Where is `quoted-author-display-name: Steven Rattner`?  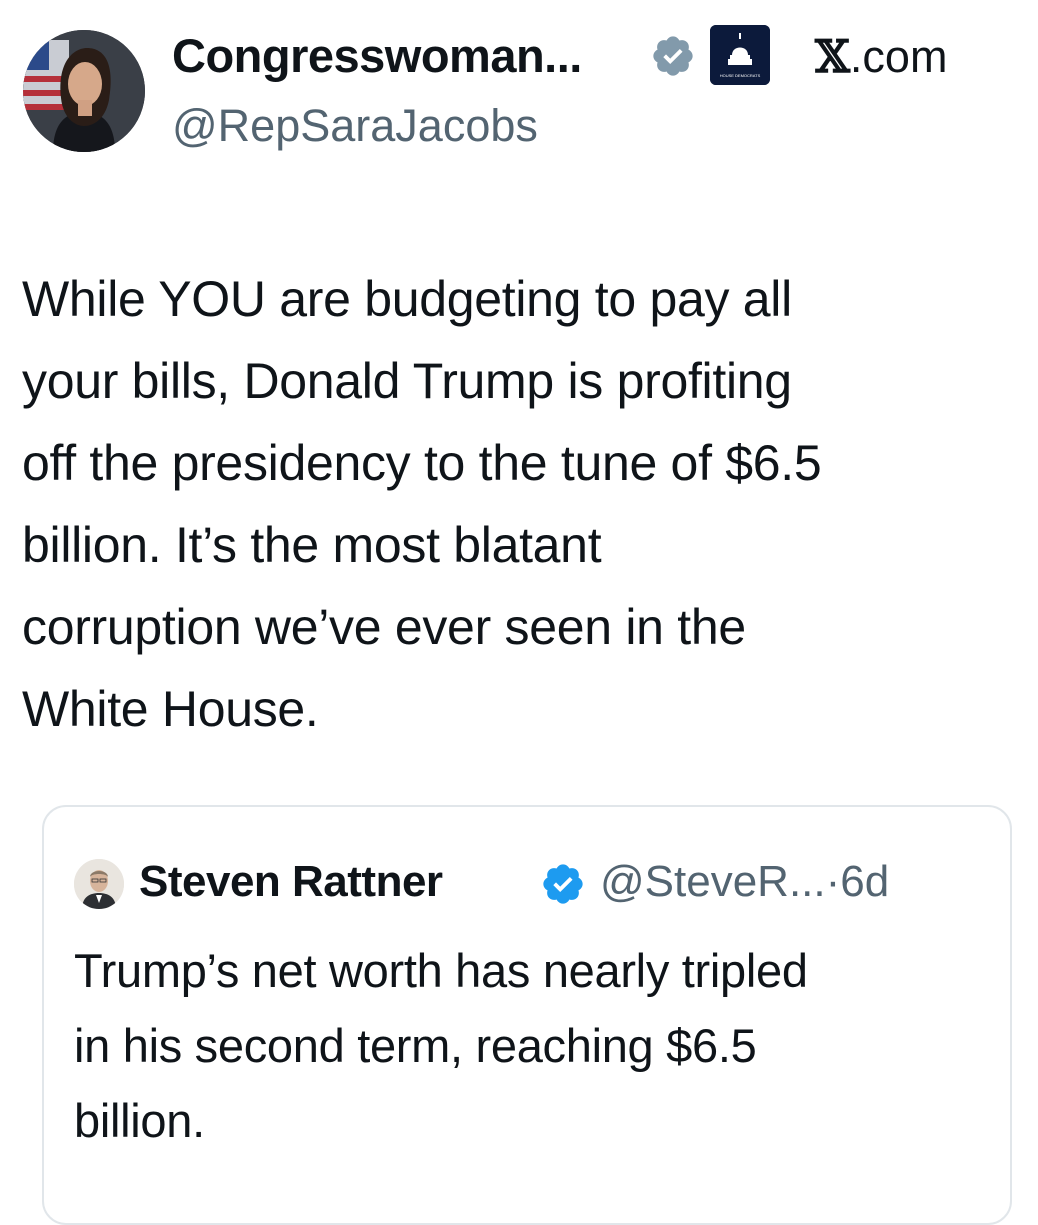 quoted-author-display-name: Steven Rattner is located at coordinates (291, 882).